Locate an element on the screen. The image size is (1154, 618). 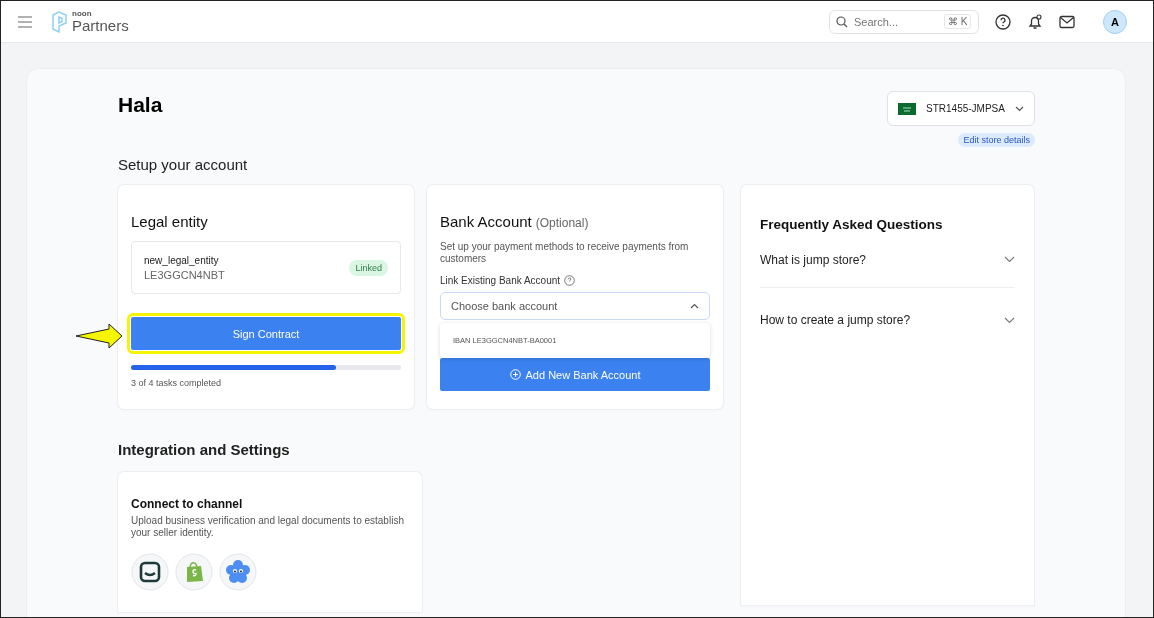
search-bar: Search... ⌘ K is located at coordinates (904, 21).